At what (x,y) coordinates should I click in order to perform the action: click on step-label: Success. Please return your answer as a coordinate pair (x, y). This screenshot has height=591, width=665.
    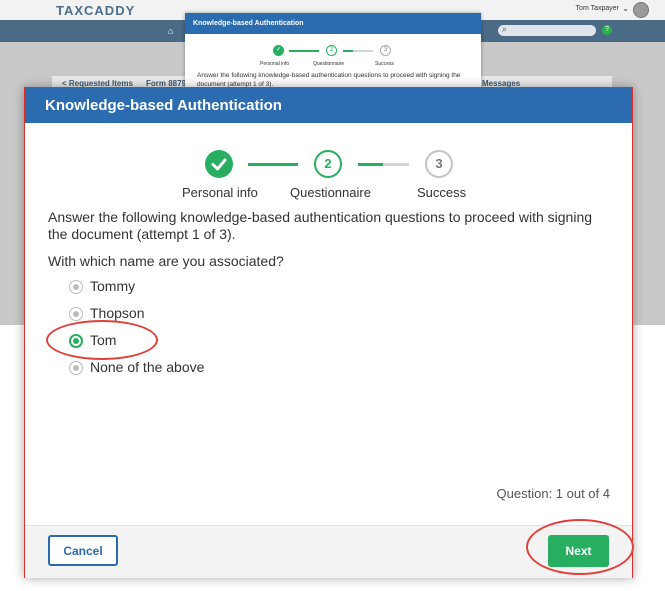
    Looking at the image, I should click on (384, 64).